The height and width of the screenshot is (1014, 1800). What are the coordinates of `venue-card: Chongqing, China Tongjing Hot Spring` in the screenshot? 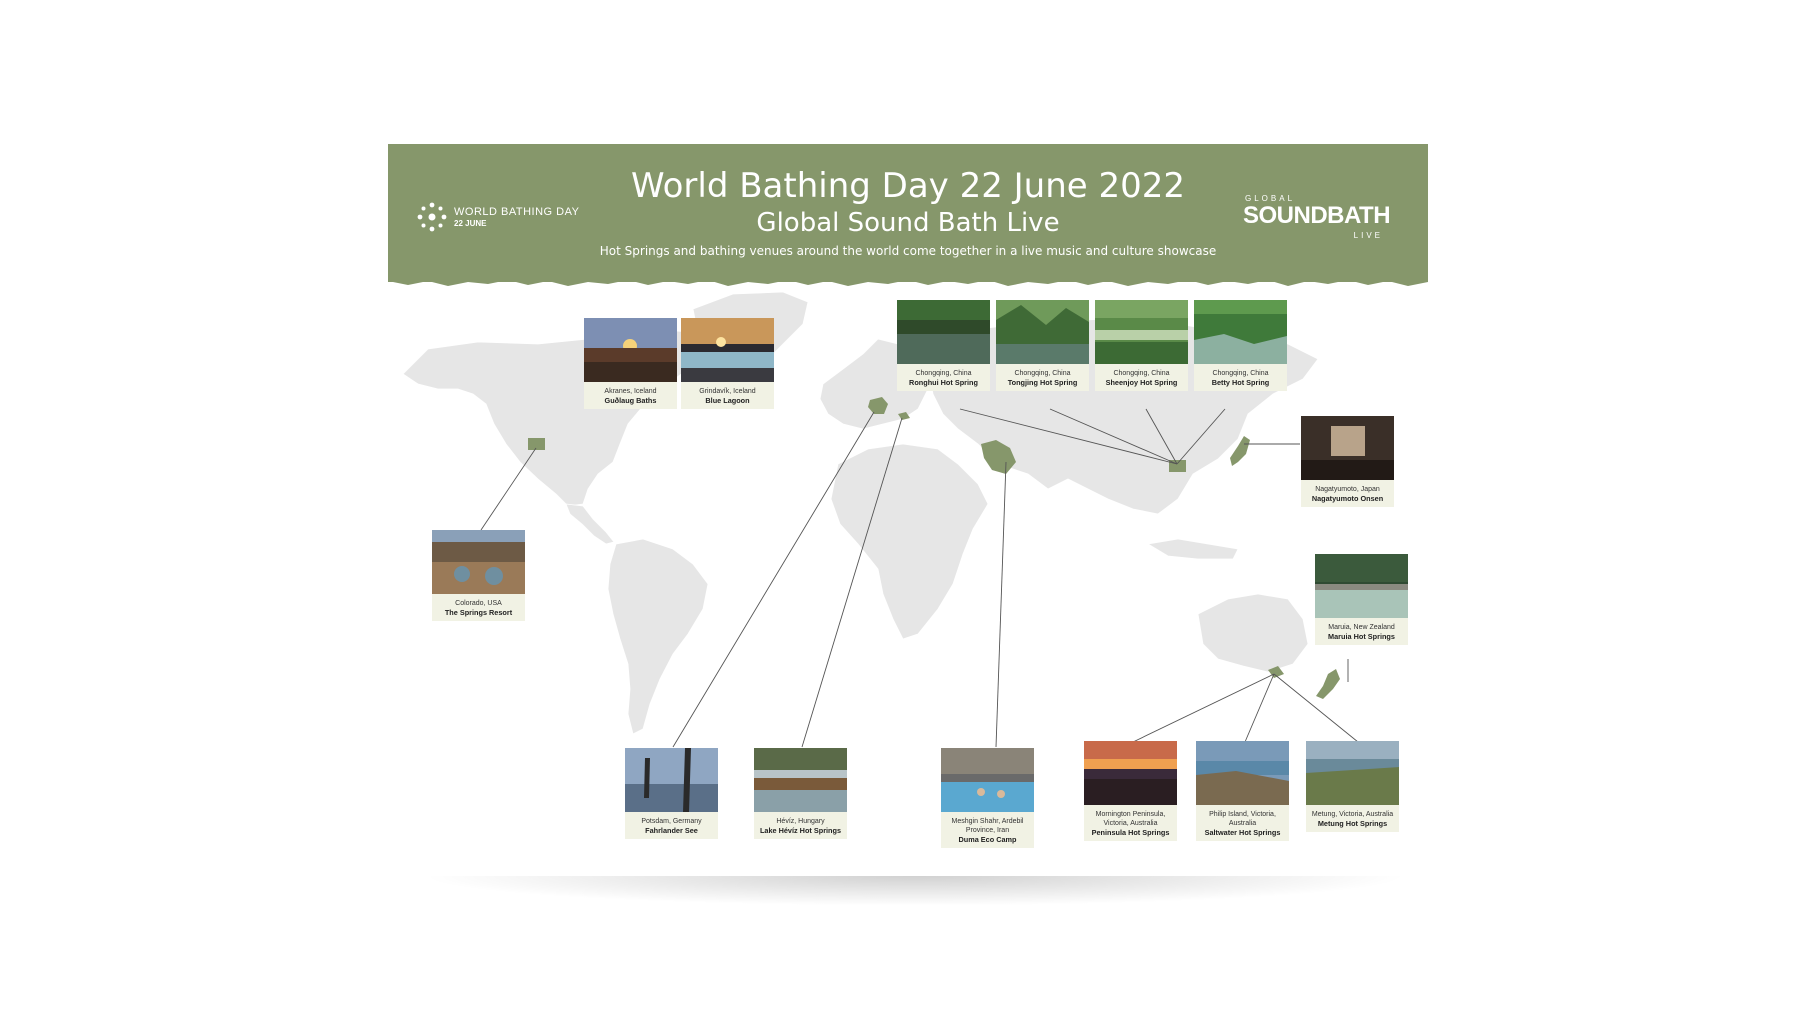 It's located at (1042, 345).